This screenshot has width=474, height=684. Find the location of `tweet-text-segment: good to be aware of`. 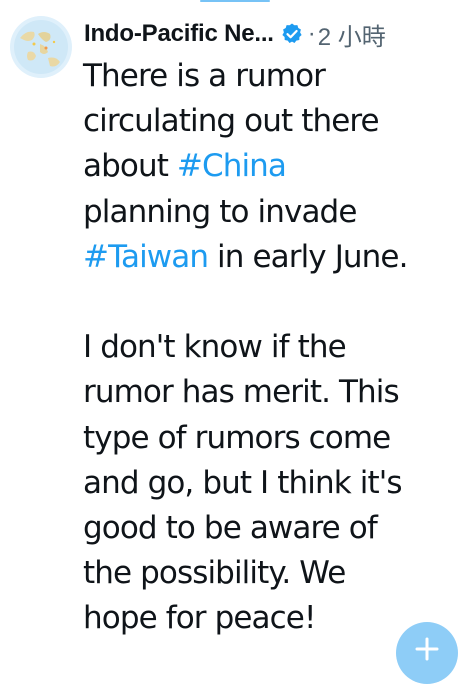

tweet-text-segment: good to be aware of is located at coordinates (230, 527).